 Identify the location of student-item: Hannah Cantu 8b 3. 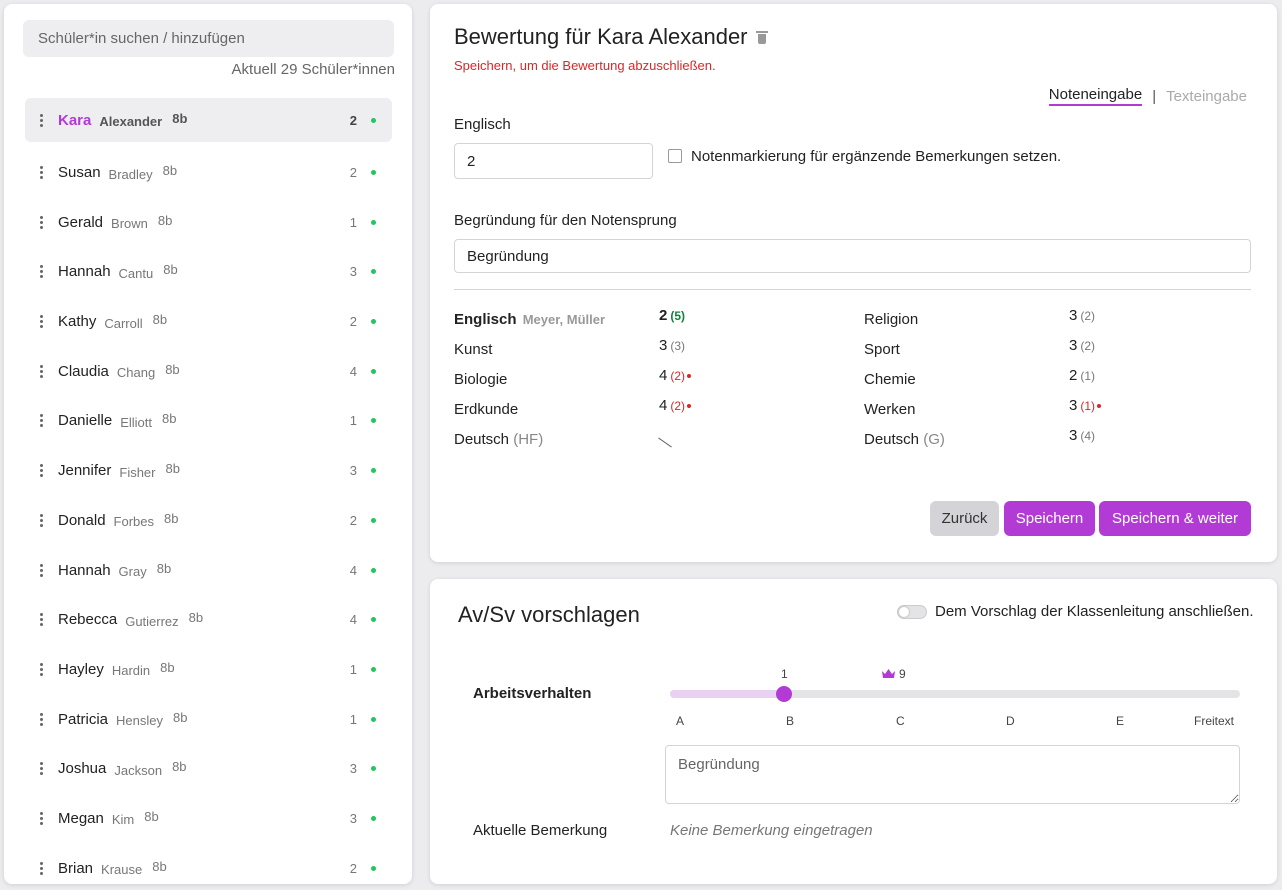
(208, 272).